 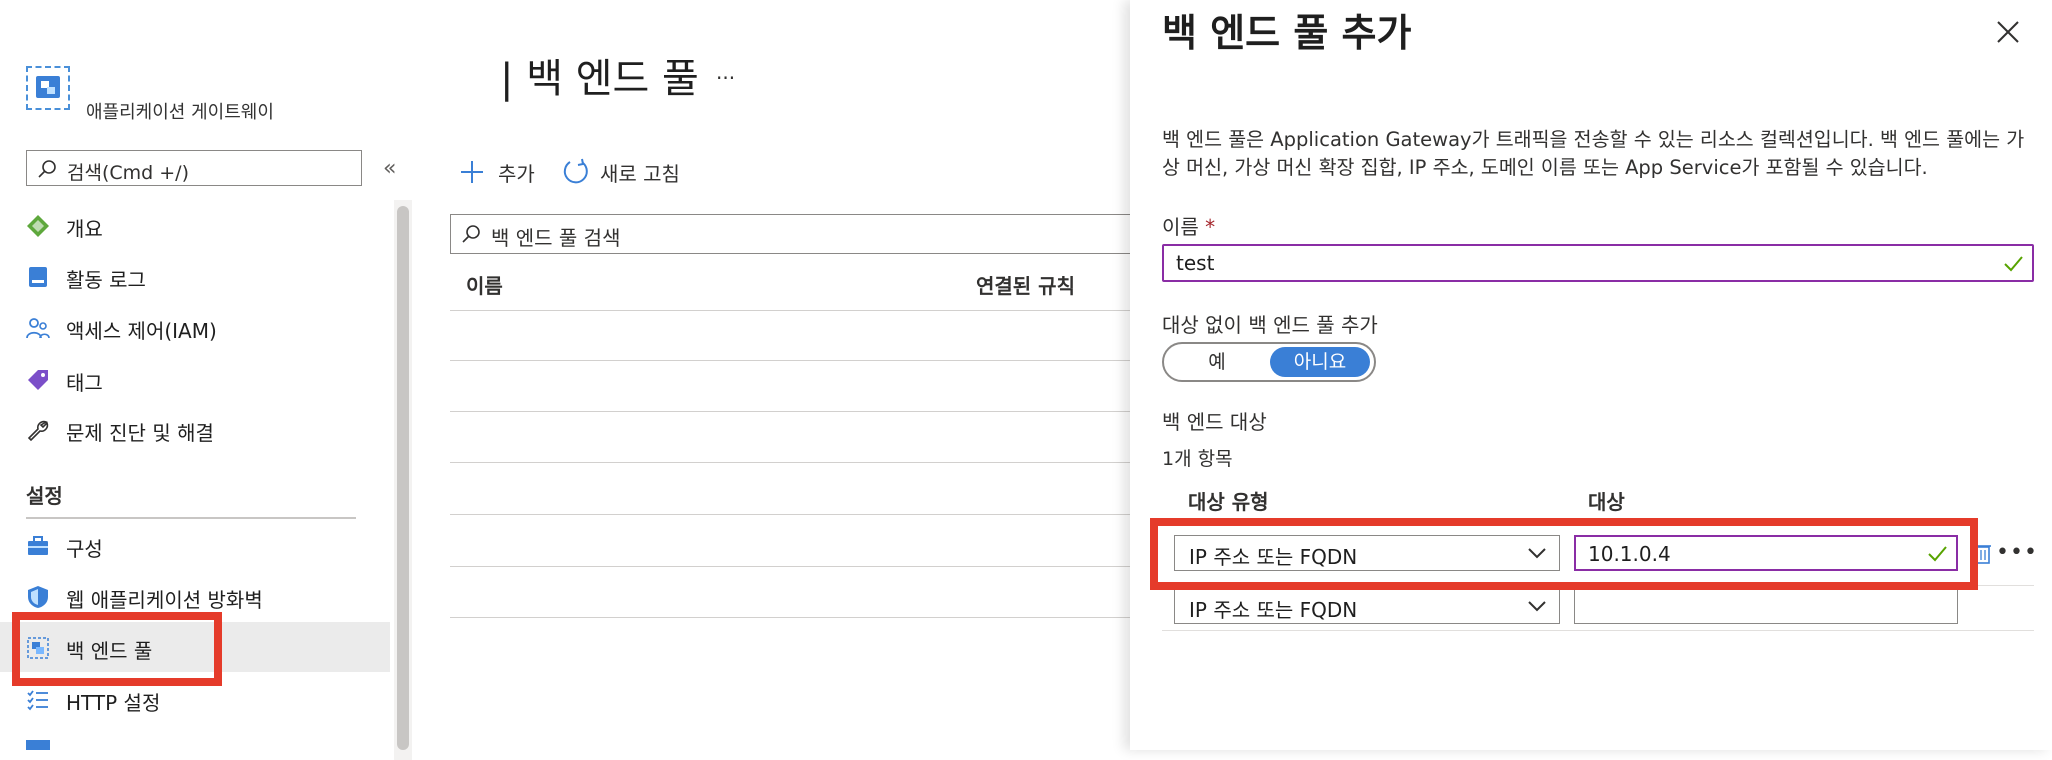 I want to click on column-header-target-type: 대상 유형, so click(x=1228, y=502).